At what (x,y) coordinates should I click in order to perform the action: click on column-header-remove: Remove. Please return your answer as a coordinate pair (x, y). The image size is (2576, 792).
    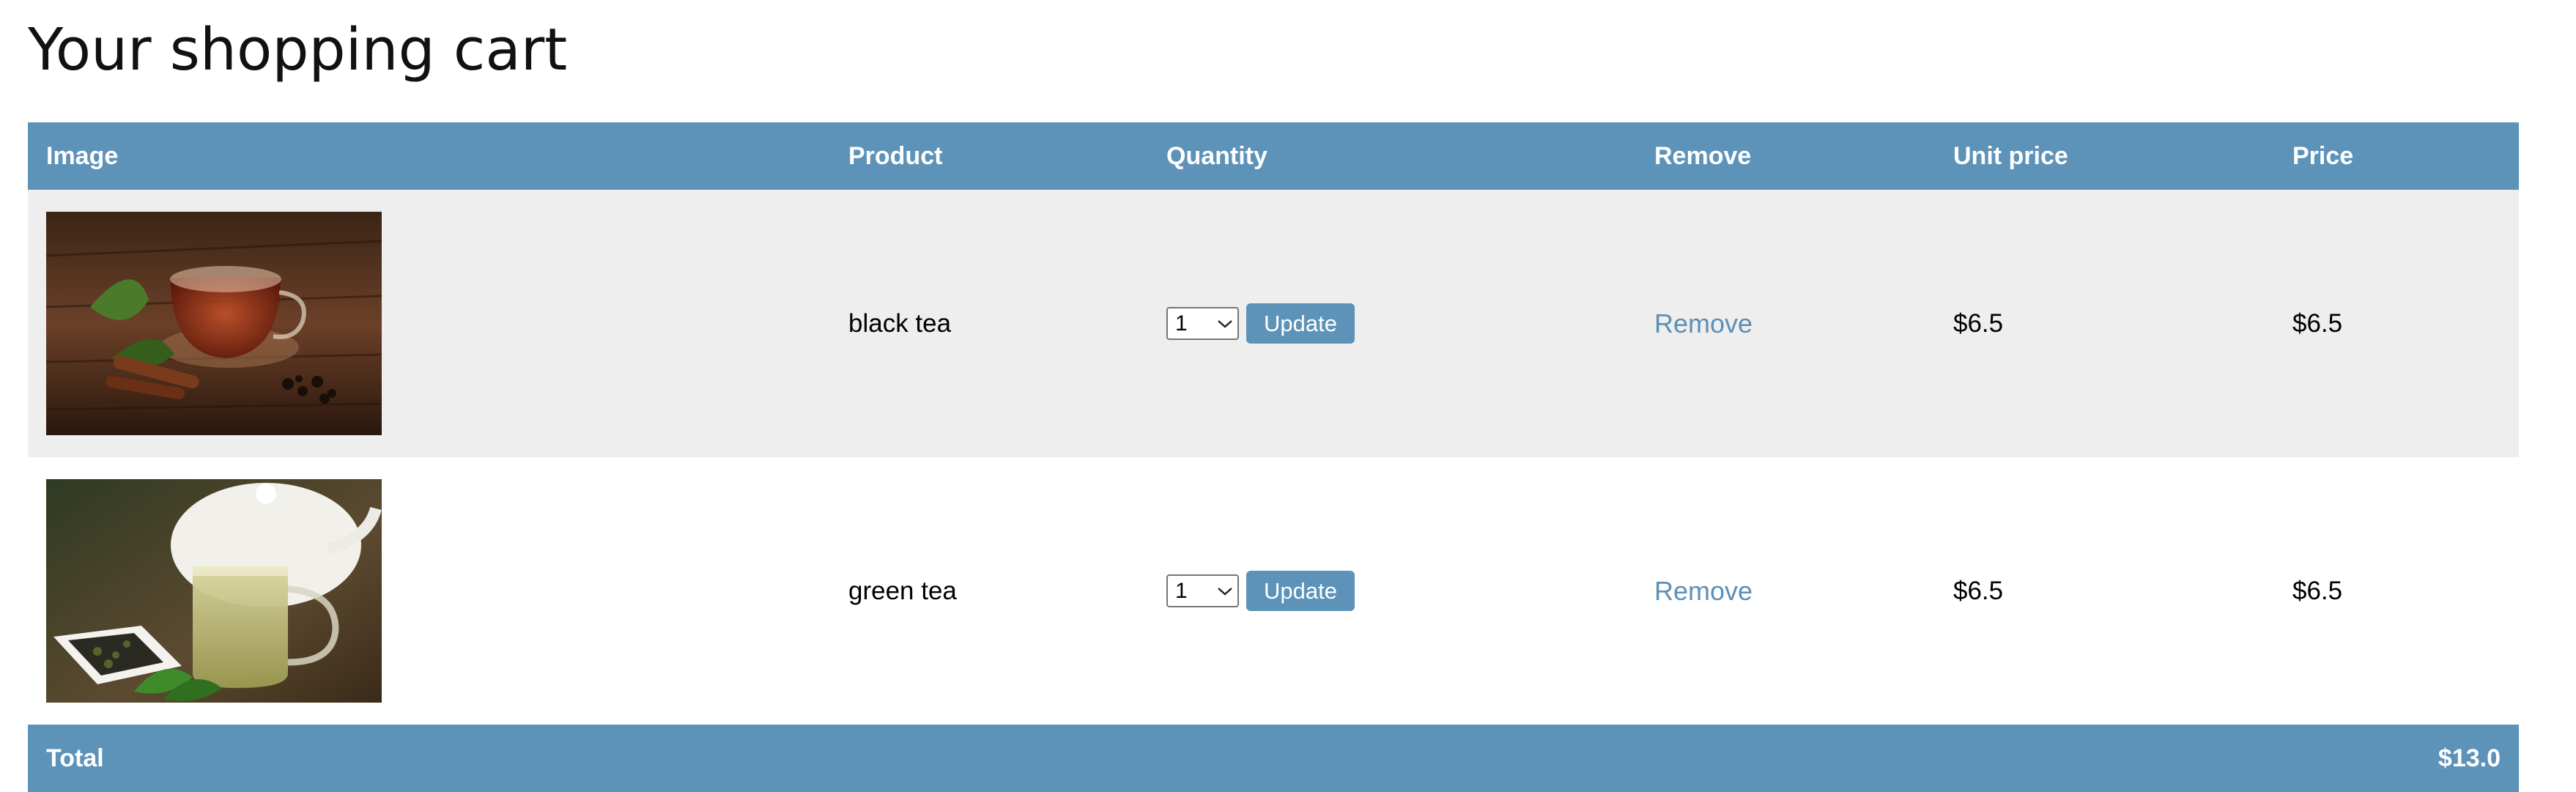
    Looking at the image, I should click on (1703, 155).